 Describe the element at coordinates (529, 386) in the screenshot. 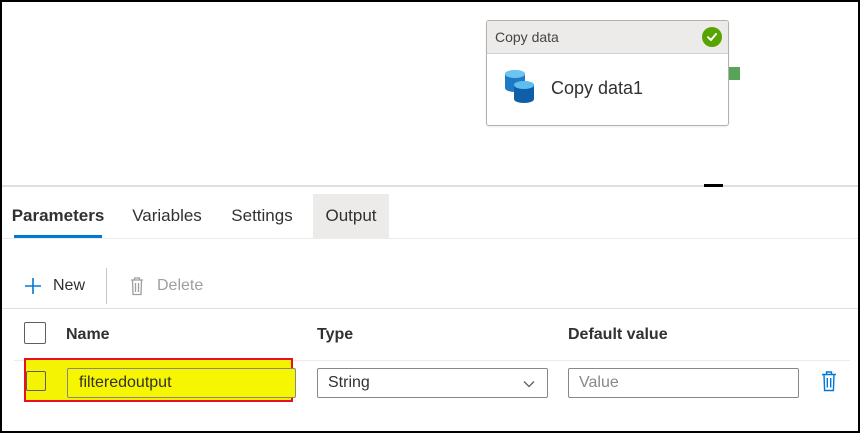

I see `chevron-down-icon` at that location.